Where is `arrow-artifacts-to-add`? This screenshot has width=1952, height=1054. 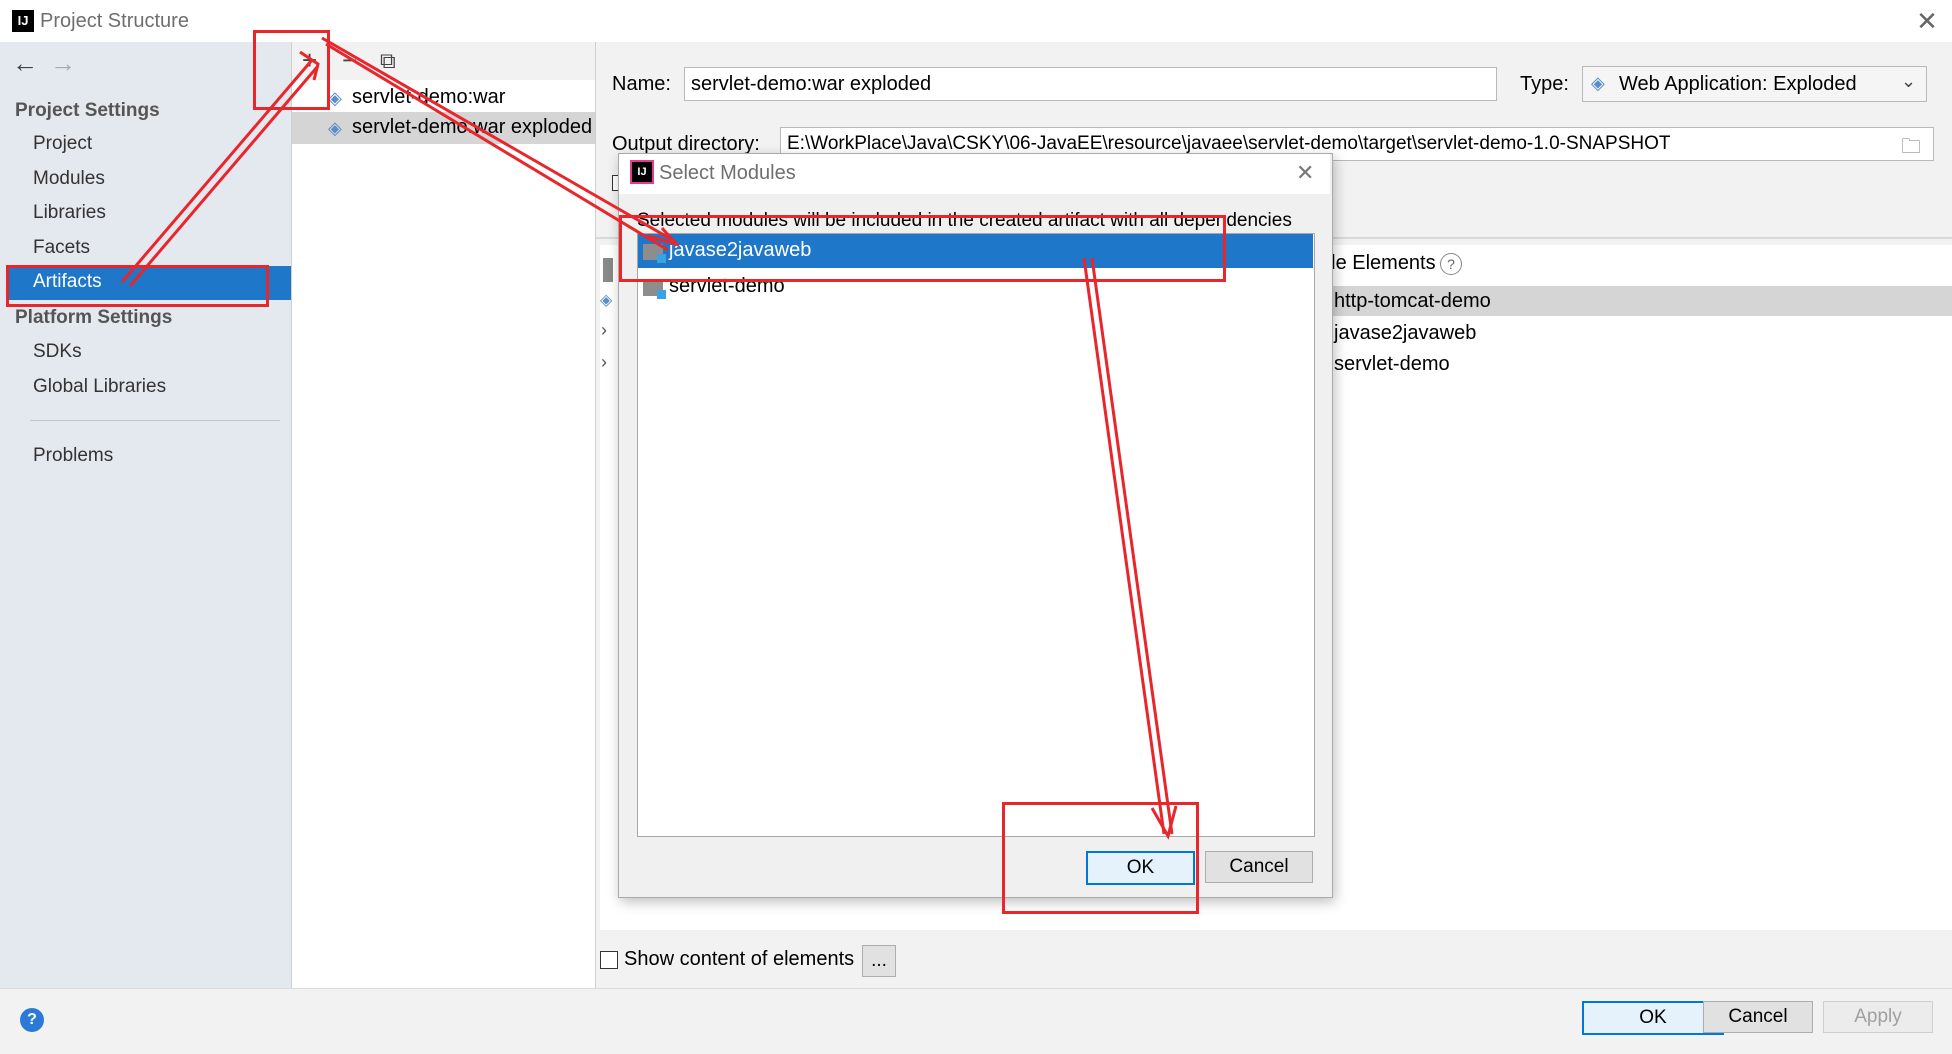 arrow-artifacts-to-add is located at coordinates (220, 173).